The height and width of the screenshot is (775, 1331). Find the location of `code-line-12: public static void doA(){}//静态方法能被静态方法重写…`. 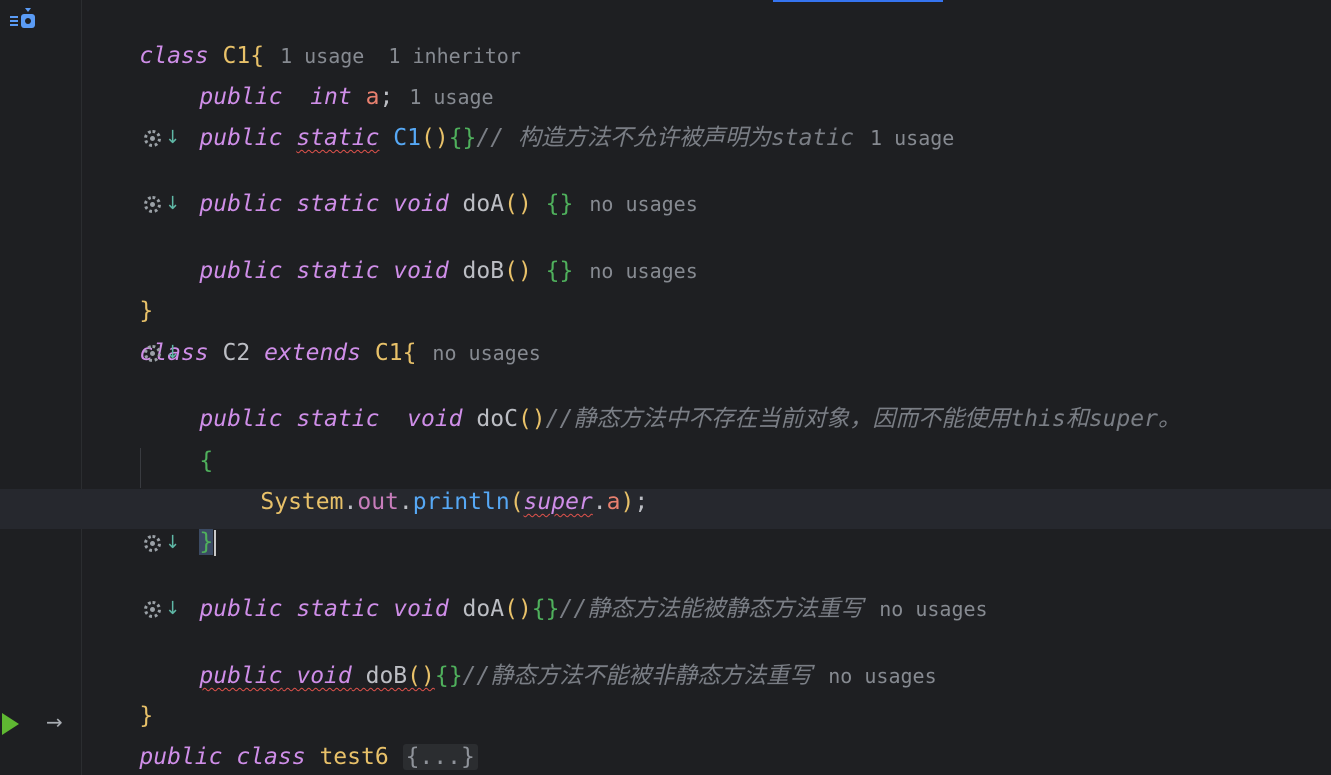

code-line-12: public static void doA(){}//静态方法能被静态方法重写… is located at coordinates (565, 591).